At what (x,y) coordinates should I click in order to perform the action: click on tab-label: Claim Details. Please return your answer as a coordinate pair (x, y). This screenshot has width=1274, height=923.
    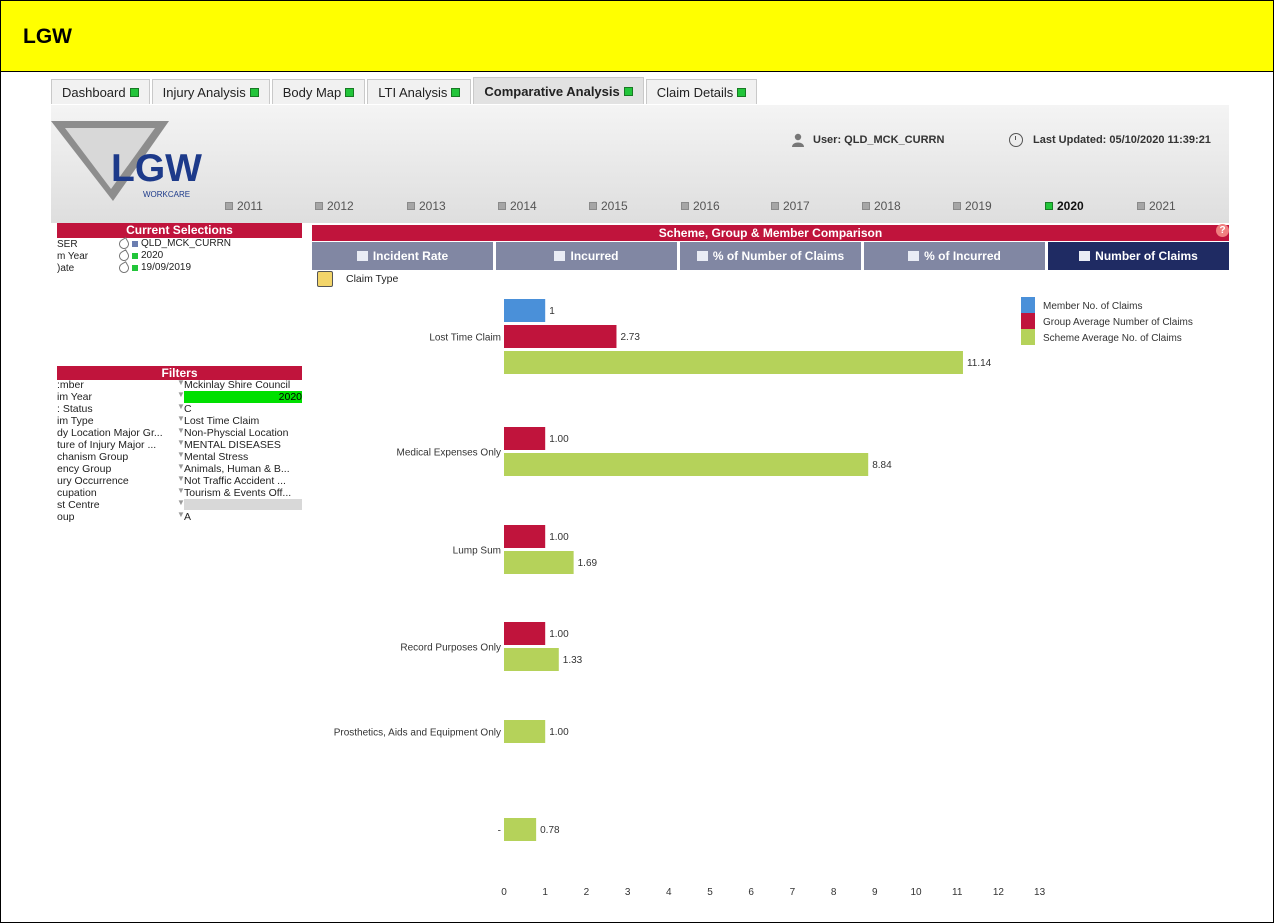
    Looking at the image, I should click on (695, 92).